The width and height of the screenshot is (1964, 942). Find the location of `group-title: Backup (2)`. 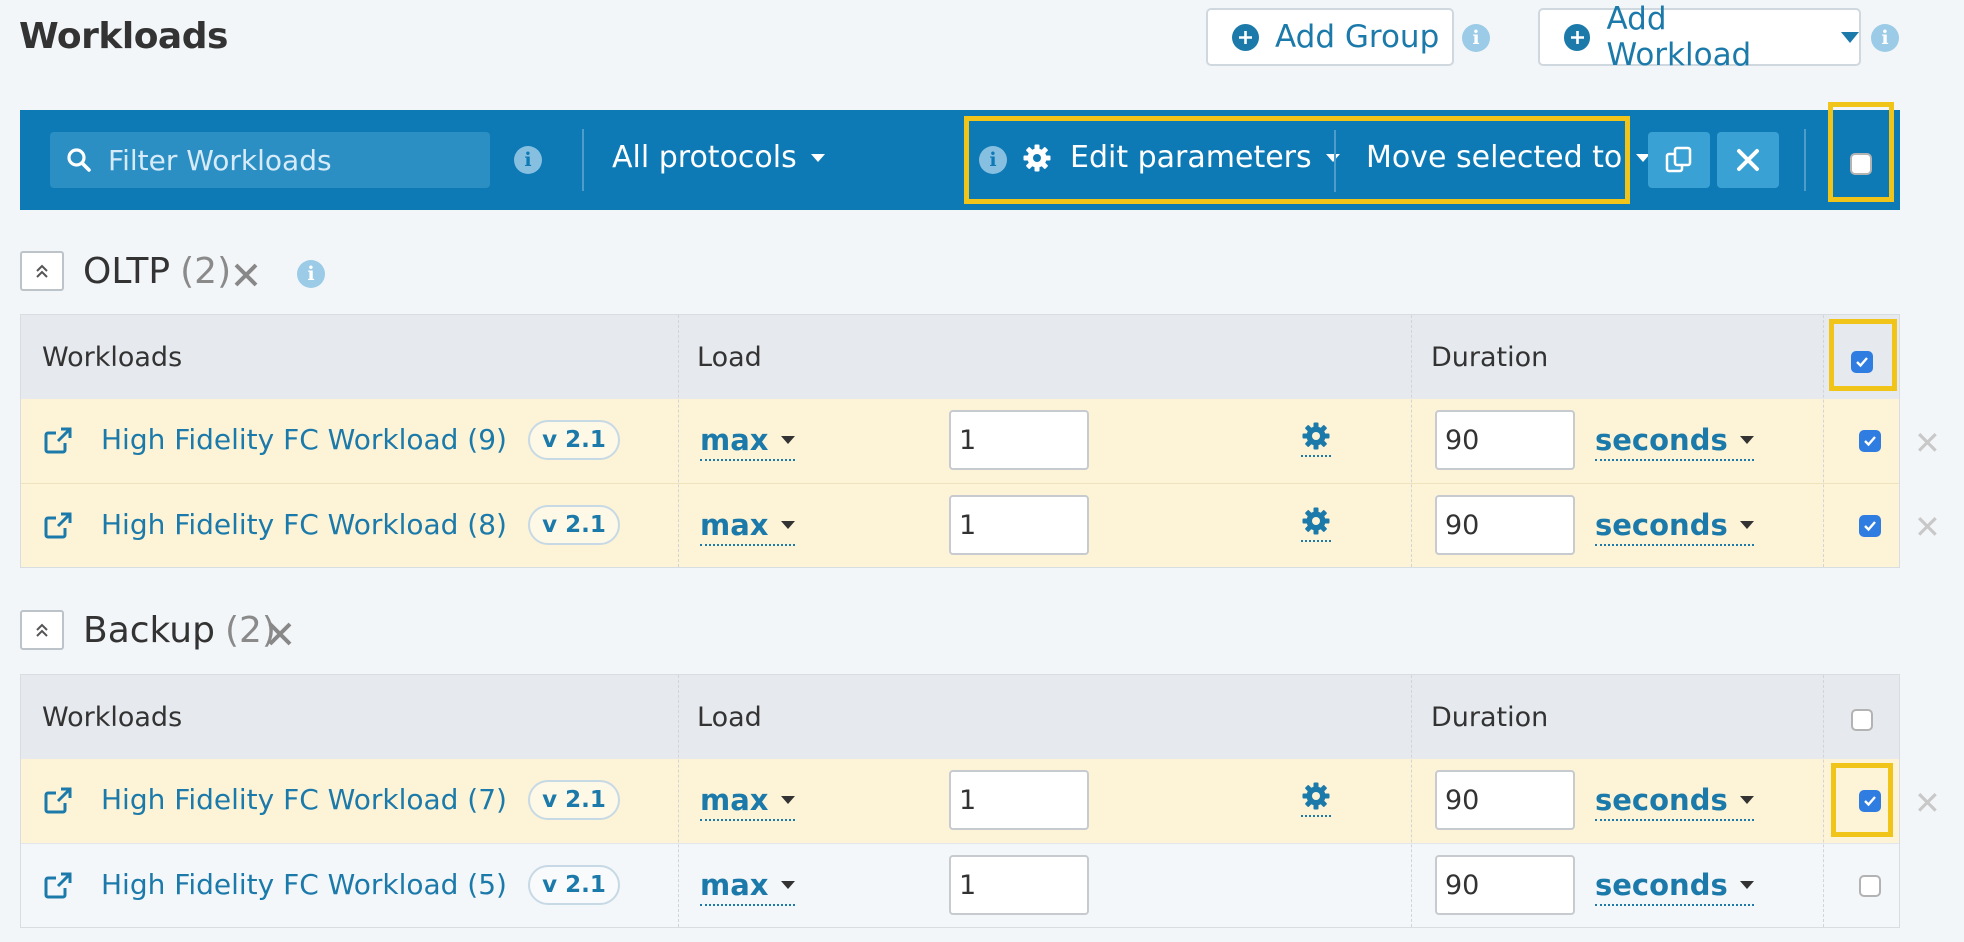

group-title: Backup (2) is located at coordinates (179, 630).